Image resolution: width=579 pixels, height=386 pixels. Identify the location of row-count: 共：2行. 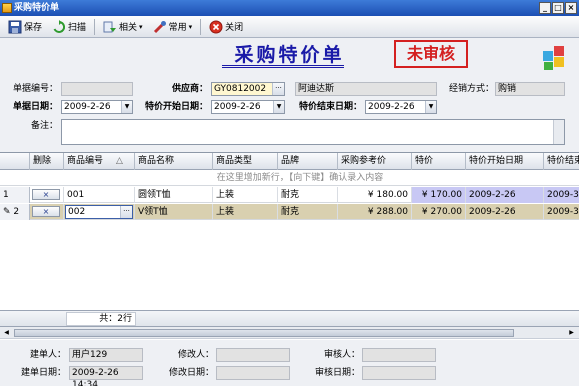
(101, 319).